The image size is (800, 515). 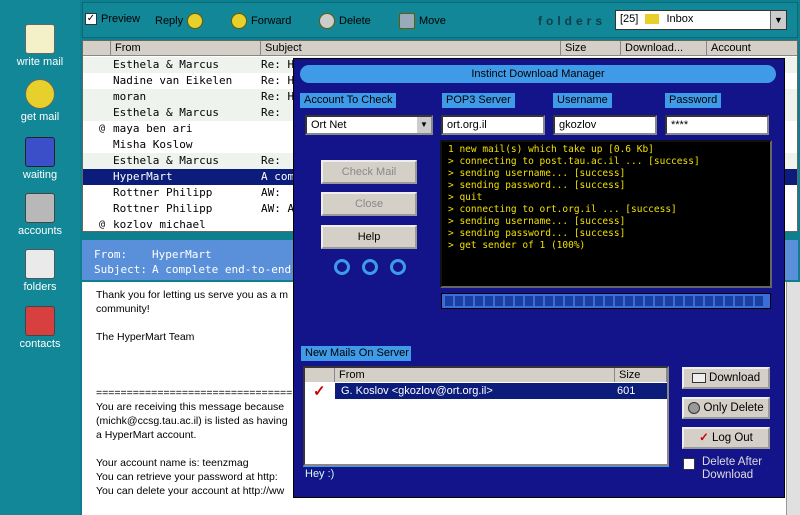 I want to click on row-from: Esthela & Marcus, so click(x=166, y=160).